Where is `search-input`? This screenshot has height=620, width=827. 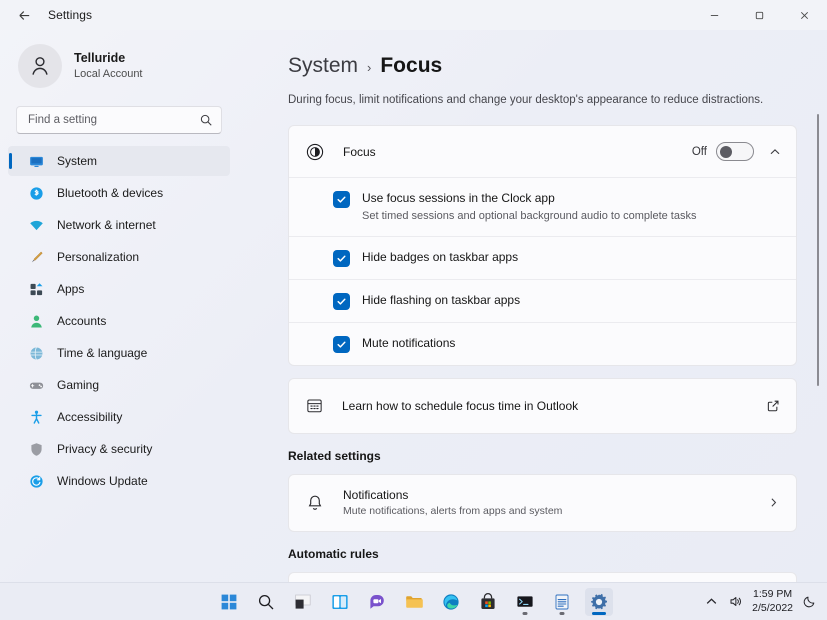
search-input is located at coordinates (113, 120).